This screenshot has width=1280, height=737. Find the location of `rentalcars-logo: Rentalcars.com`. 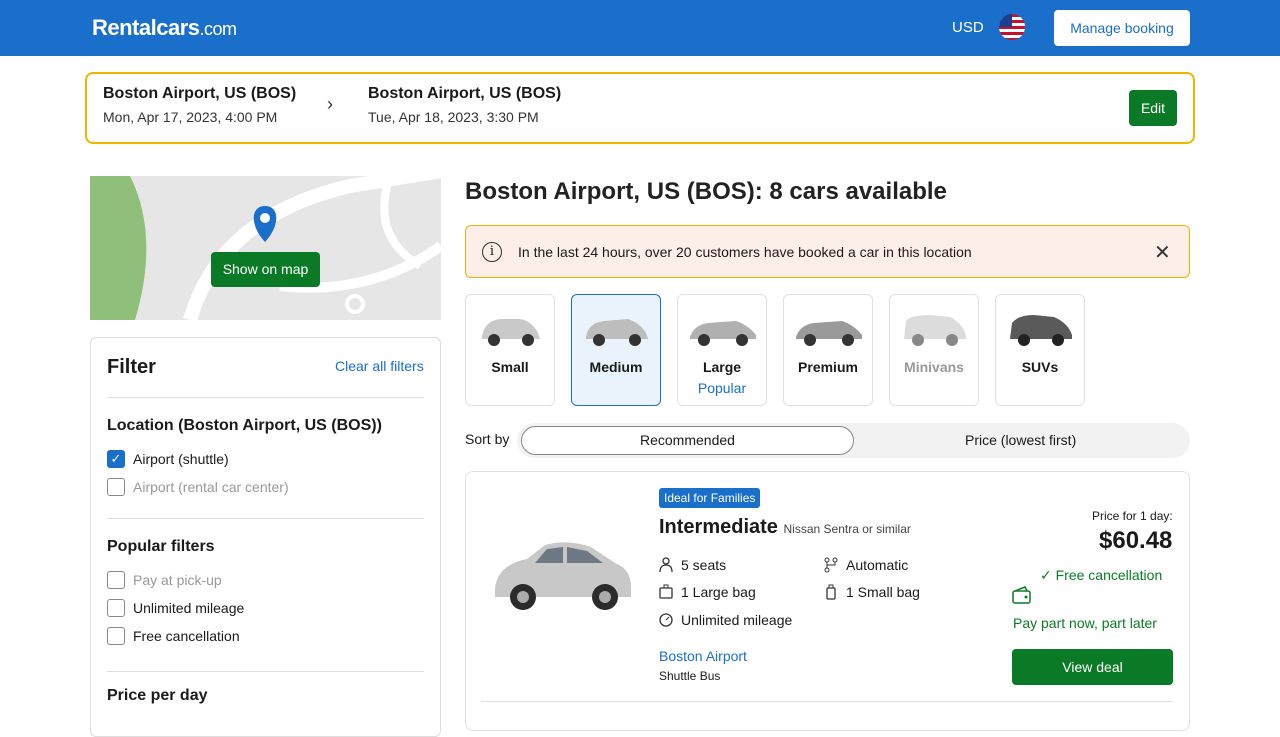

rentalcars-logo: Rentalcars.com is located at coordinates (164, 28).